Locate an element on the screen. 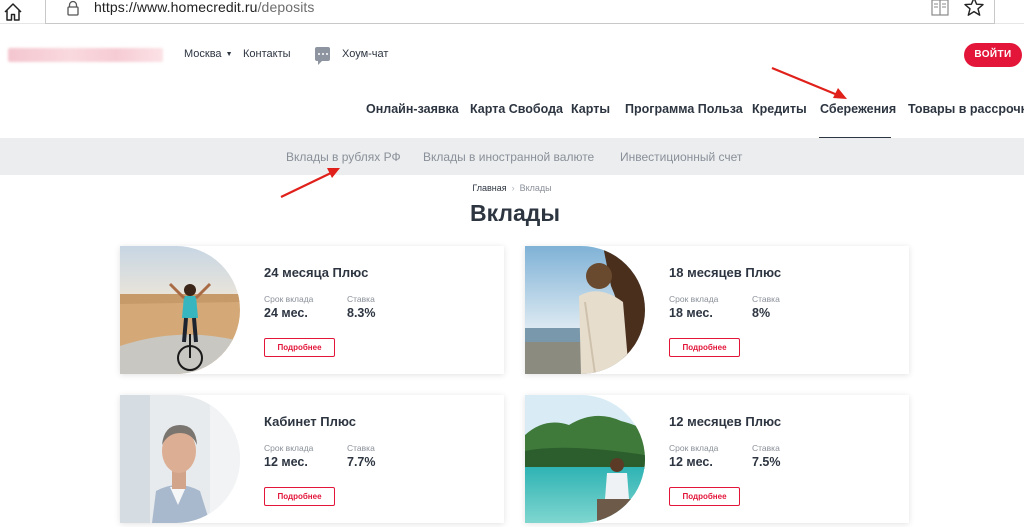  nav-item-savings: Сбережения is located at coordinates (858, 109).